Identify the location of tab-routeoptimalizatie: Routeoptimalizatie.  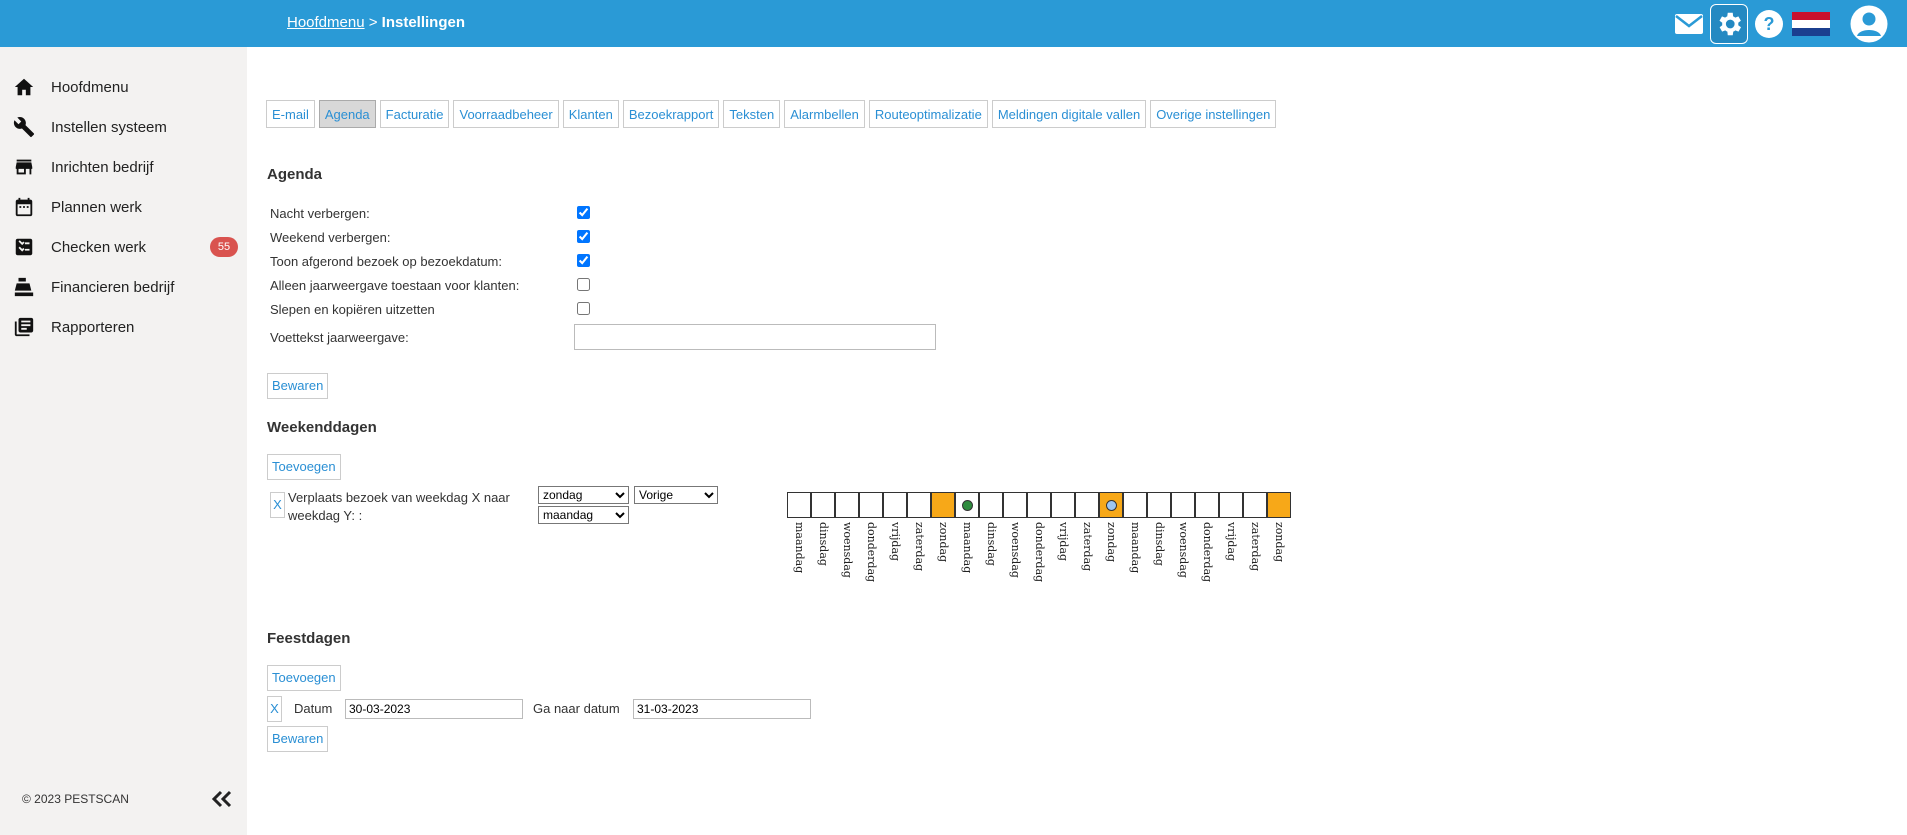
(928, 114).